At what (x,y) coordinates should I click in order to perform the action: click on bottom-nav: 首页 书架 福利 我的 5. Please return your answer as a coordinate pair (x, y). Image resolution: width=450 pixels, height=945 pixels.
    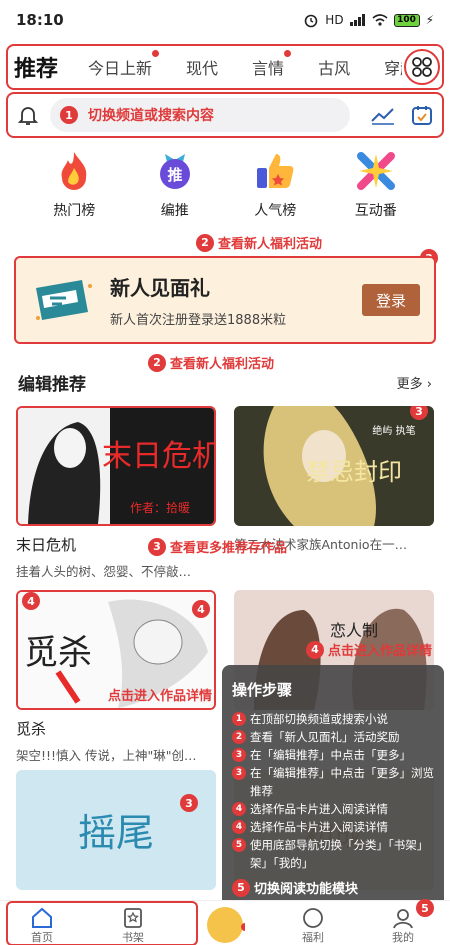
    Looking at the image, I should click on (225, 922).